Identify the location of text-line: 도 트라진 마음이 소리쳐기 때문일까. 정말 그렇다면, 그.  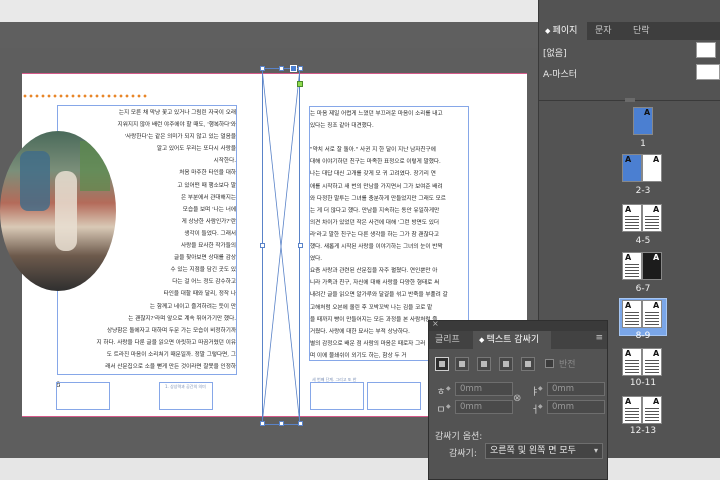
(171, 354).